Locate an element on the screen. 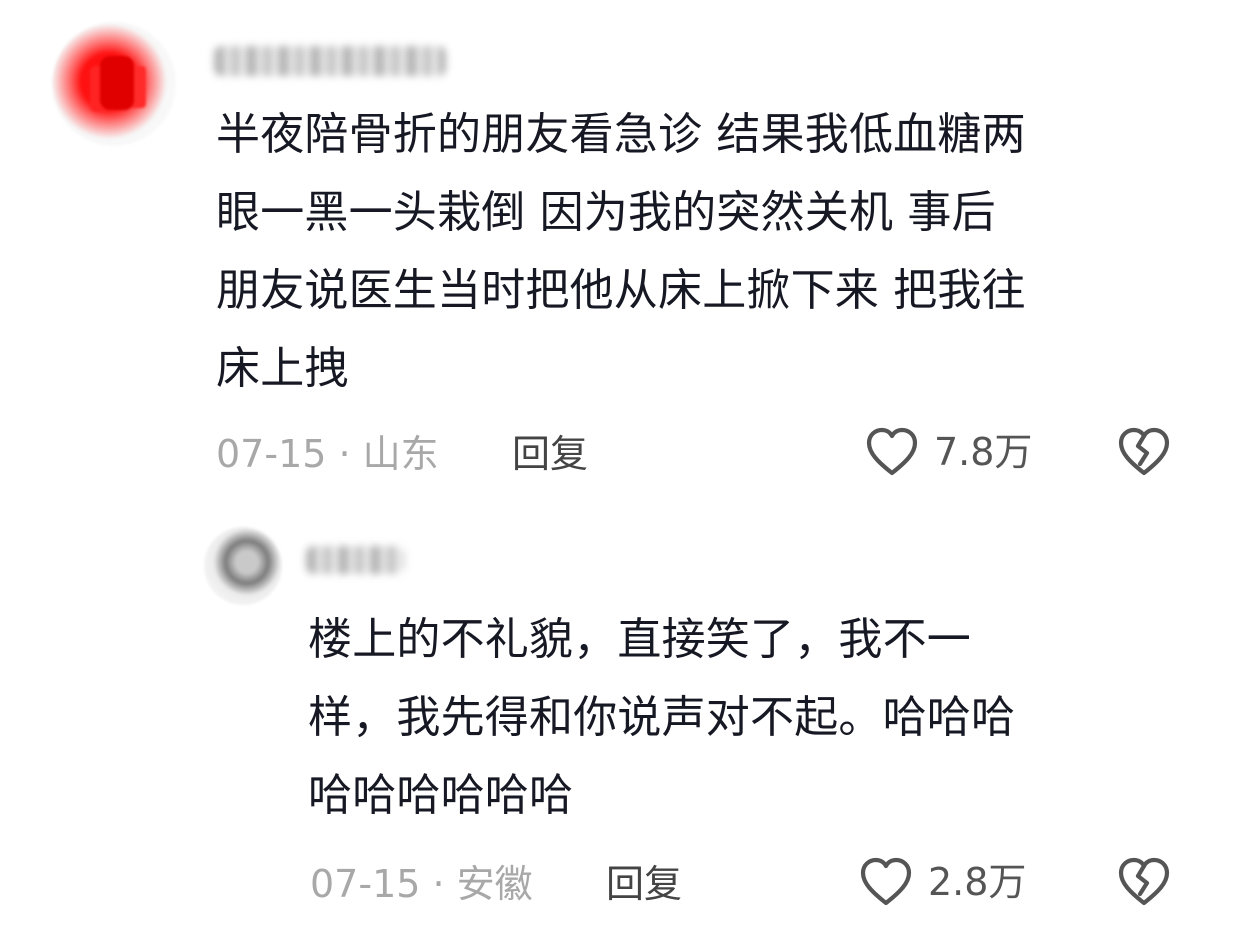 Image resolution: width=1240 pixels, height=944 pixels. reply-text: 楼上的不礼貌，直接笑了，我不一 样，我先得和你说声对不起。哈哈哈 哈哈哈哈哈哈 is located at coordinates (662, 717).